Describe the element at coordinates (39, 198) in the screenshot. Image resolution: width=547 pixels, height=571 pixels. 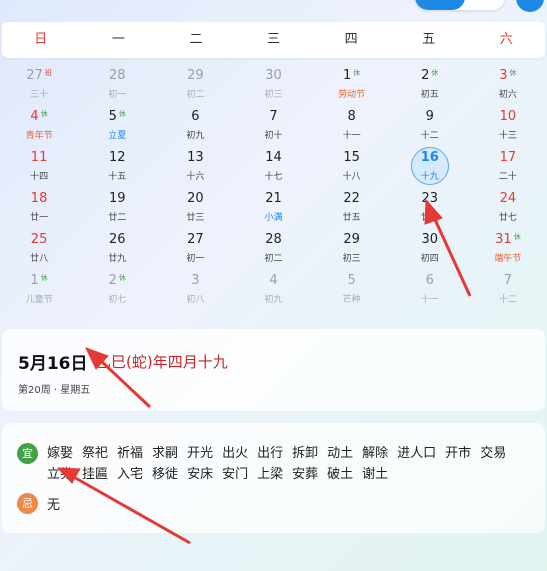
I see `day-number: 18` at that location.